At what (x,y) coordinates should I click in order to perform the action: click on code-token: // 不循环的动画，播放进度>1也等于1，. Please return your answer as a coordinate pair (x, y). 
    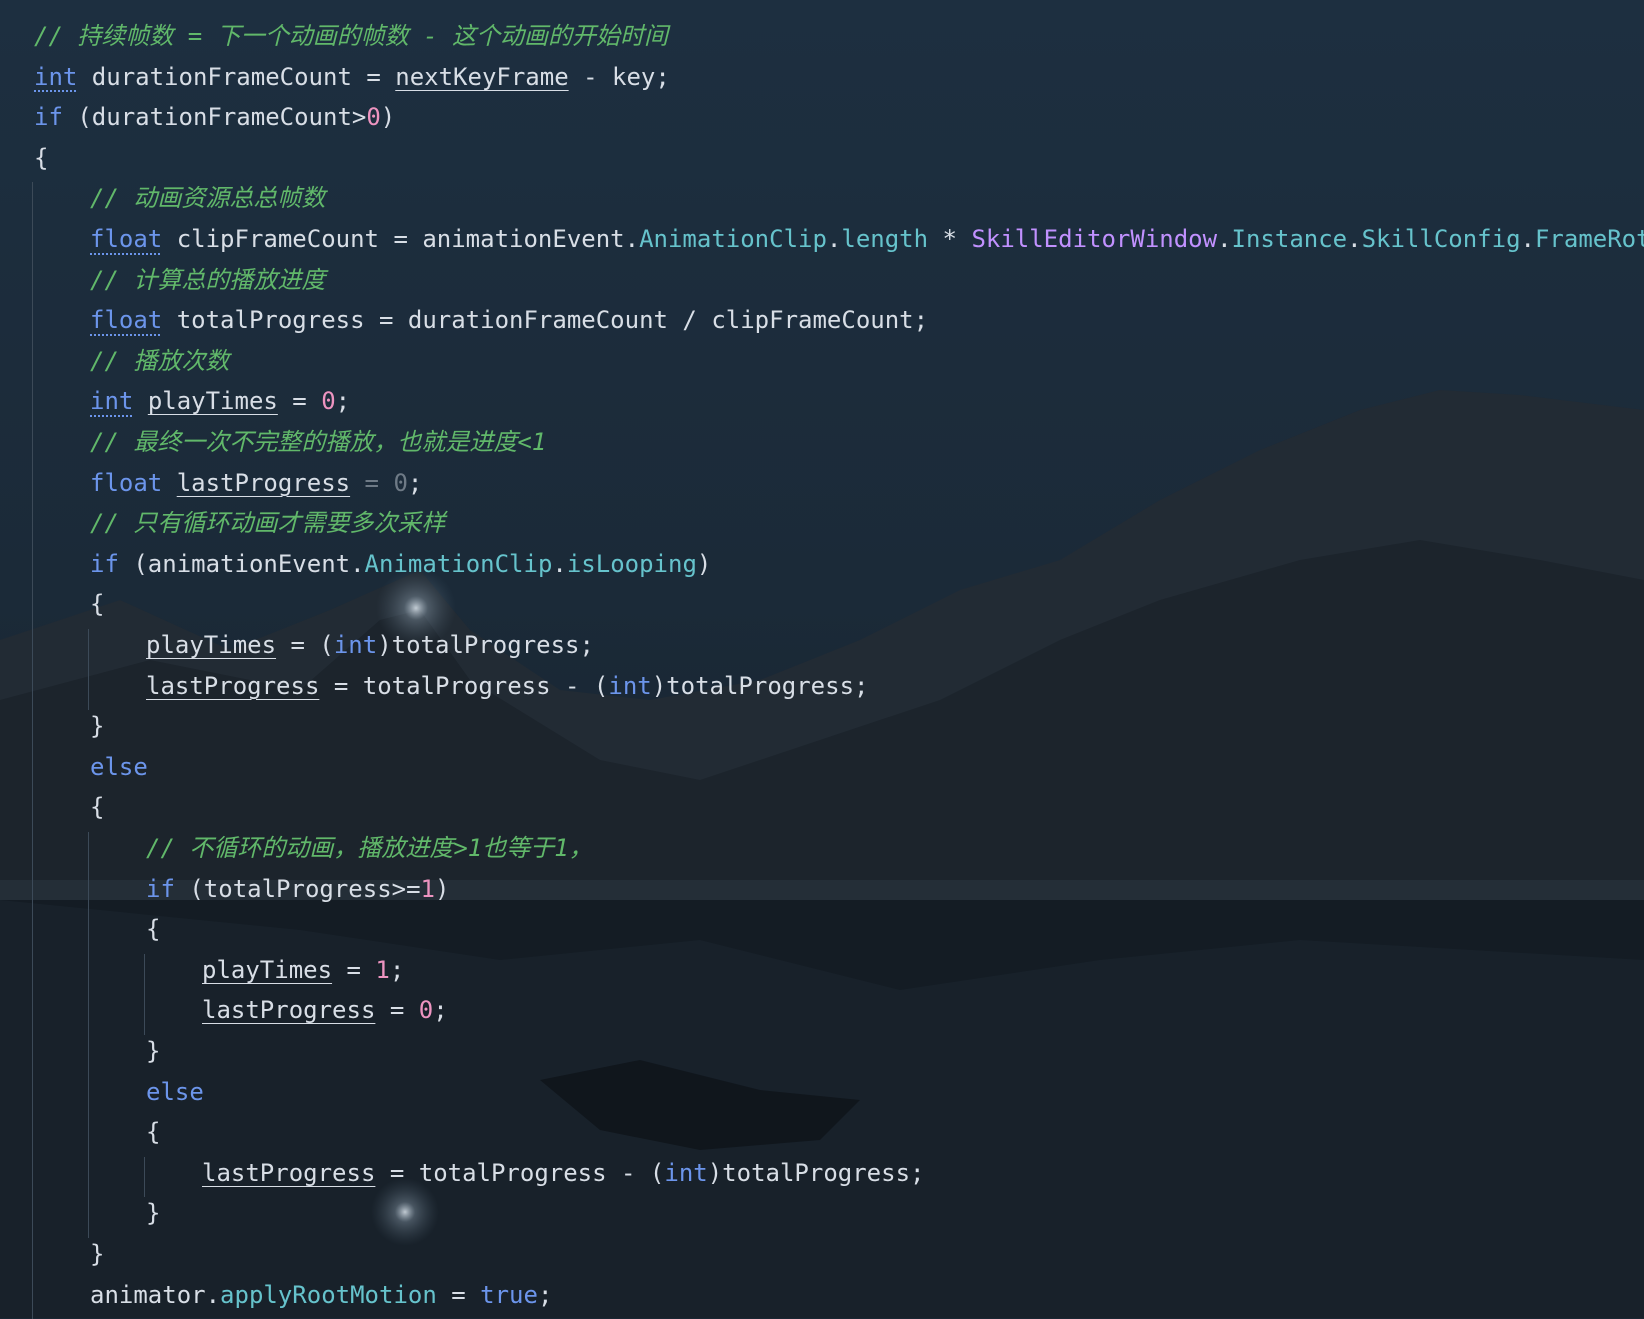
    Looking at the image, I should click on (369, 848).